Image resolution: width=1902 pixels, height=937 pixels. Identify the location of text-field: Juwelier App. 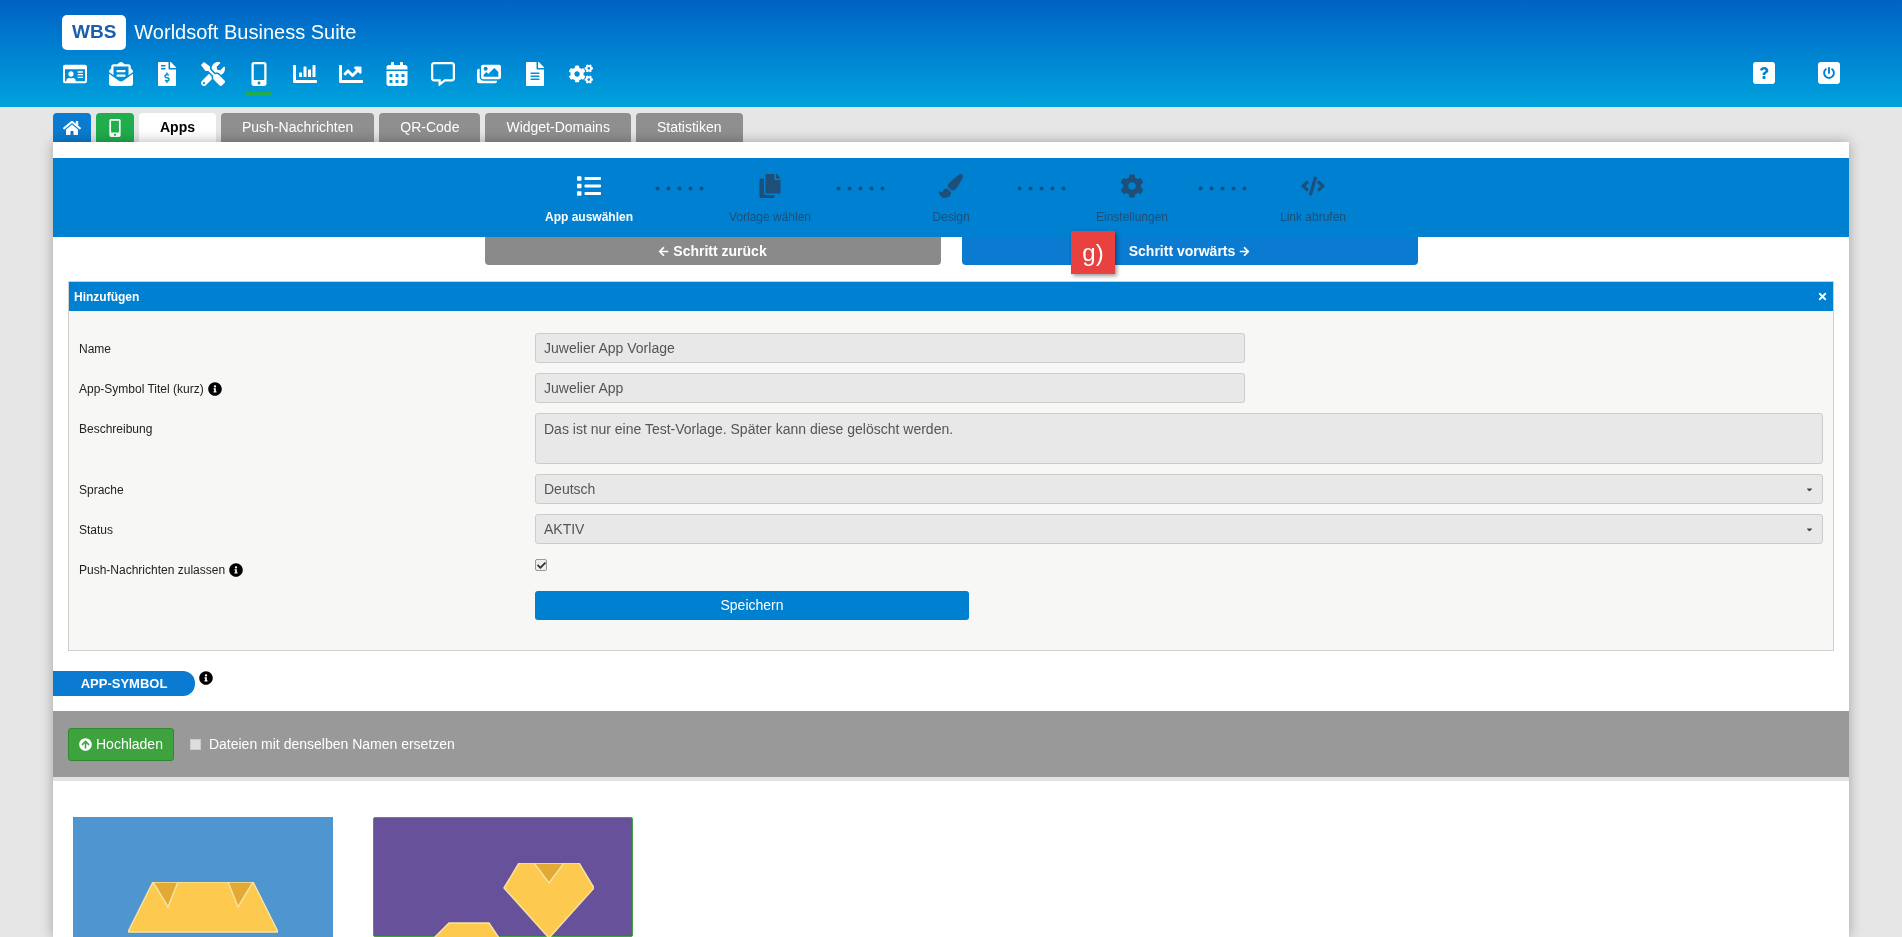
(890, 388).